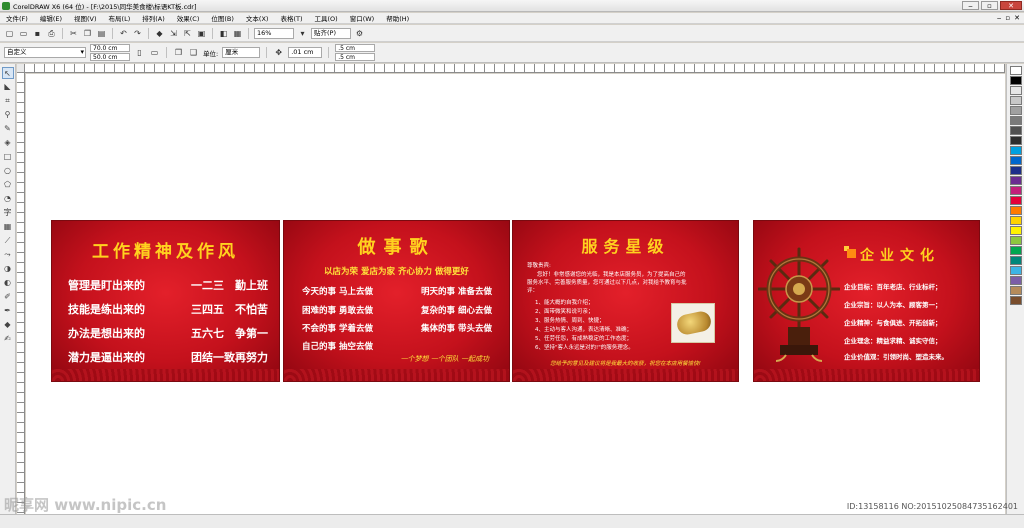 The width and height of the screenshot is (1024, 528). What do you see at coordinates (274, 33) in the screenshot?
I see `zoom-level-field: 16%` at bounding box center [274, 33].